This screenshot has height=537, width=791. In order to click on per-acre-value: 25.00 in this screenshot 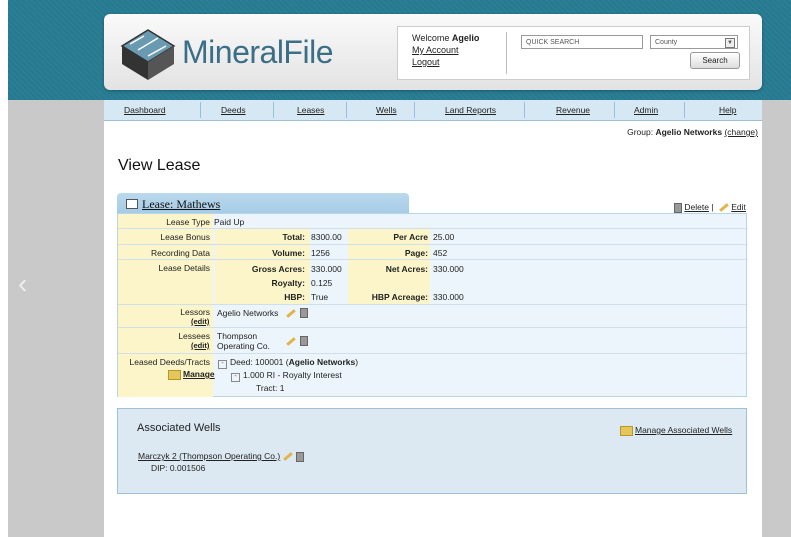, I will do `click(444, 237)`.